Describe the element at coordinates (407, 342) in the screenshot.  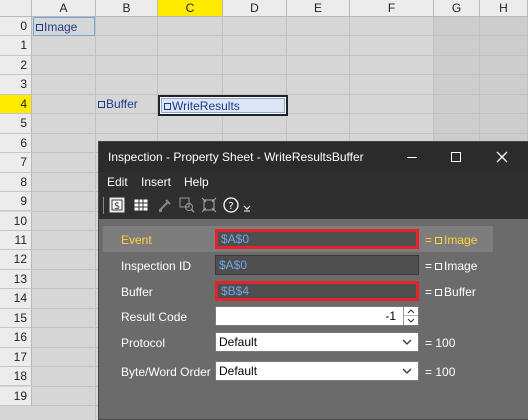
I see `chevron-down-icon` at that location.